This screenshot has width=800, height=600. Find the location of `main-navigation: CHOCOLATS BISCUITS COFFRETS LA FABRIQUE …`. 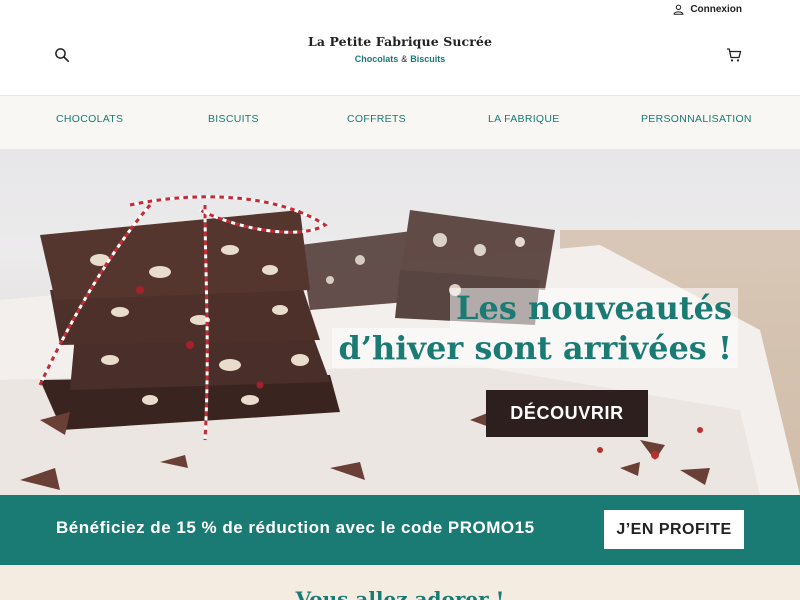

main-navigation: CHOCOLATS BISCUITS COFFRETS LA FABRIQUE … is located at coordinates (400, 122).